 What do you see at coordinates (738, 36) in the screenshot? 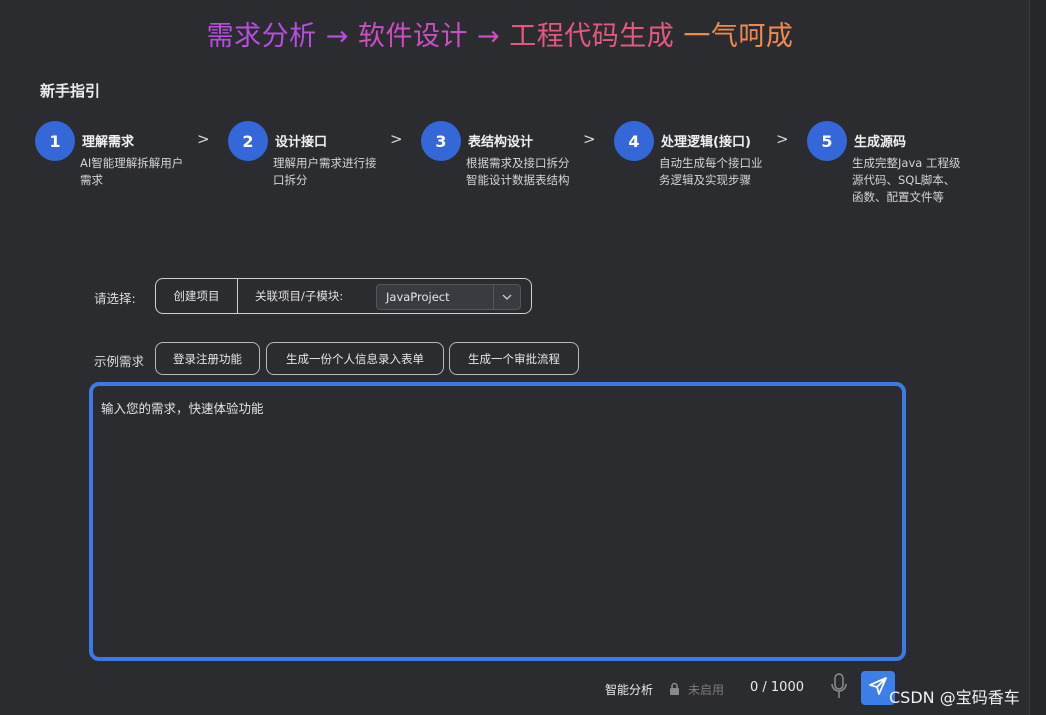
I see `headline-part-4: 一气呵成` at bounding box center [738, 36].